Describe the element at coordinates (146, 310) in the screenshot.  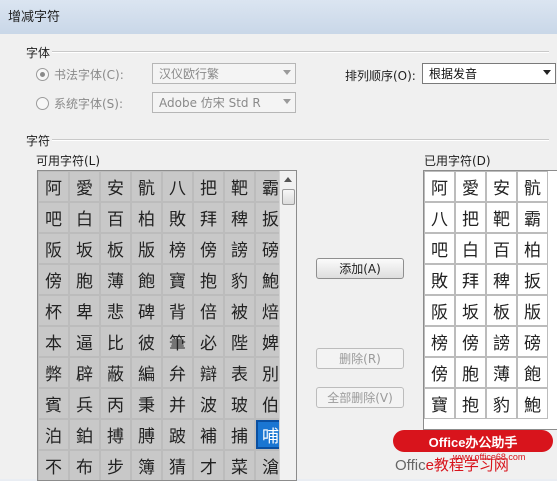
I see `char-cell: 碑` at that location.